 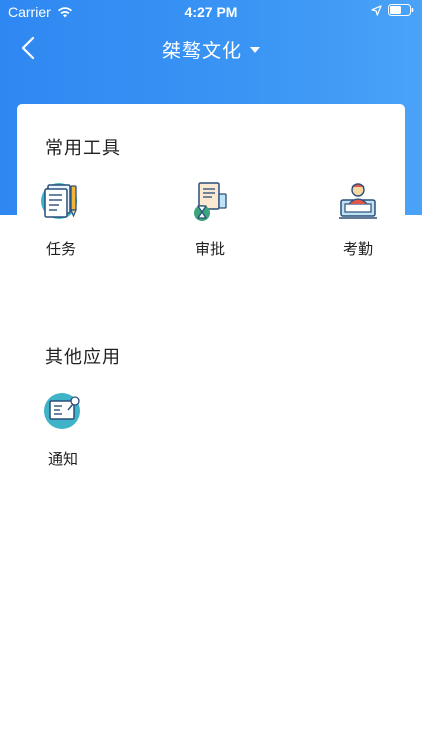 What do you see at coordinates (210, 201) in the screenshot?
I see `approval-icon` at bounding box center [210, 201].